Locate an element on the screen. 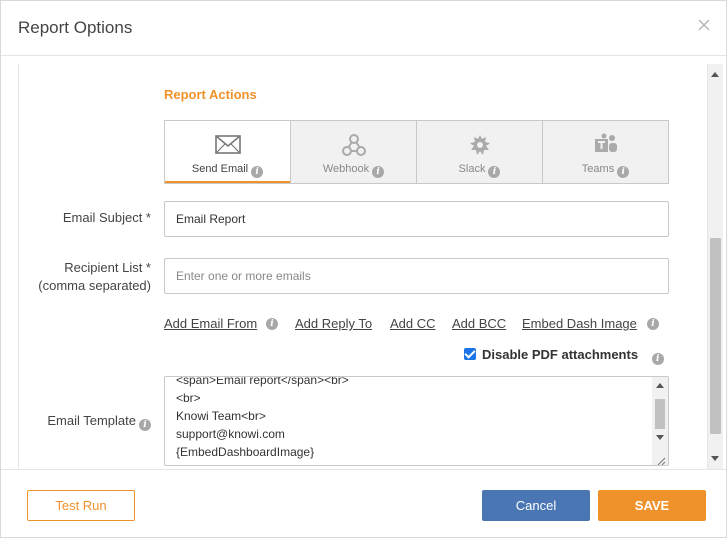  tab-slack: Slack i is located at coordinates (479, 152).